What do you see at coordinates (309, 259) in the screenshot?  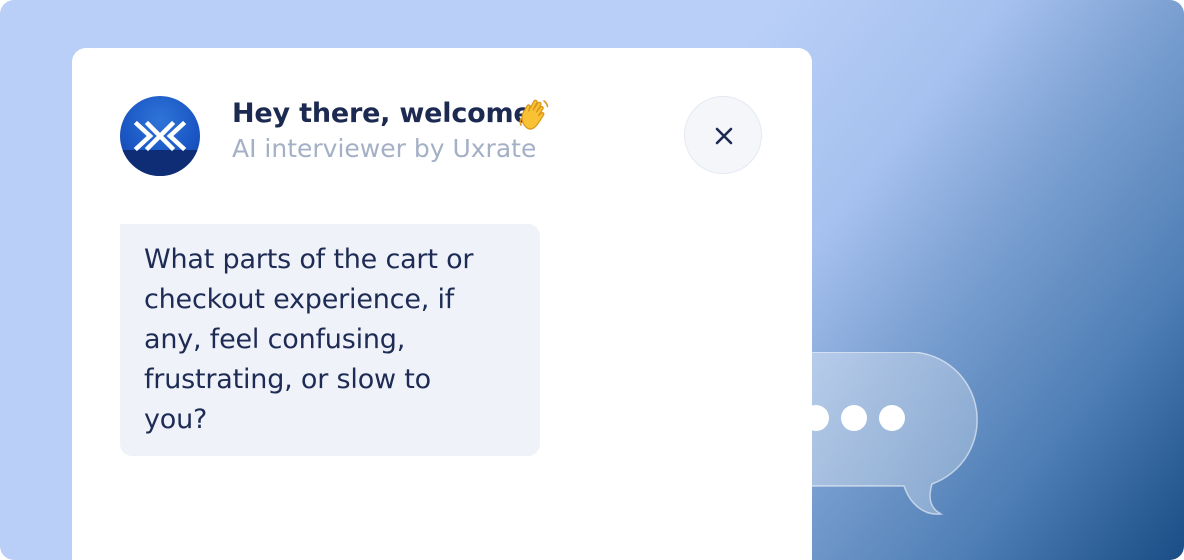 I see `message-line: What parts of the cart or` at bounding box center [309, 259].